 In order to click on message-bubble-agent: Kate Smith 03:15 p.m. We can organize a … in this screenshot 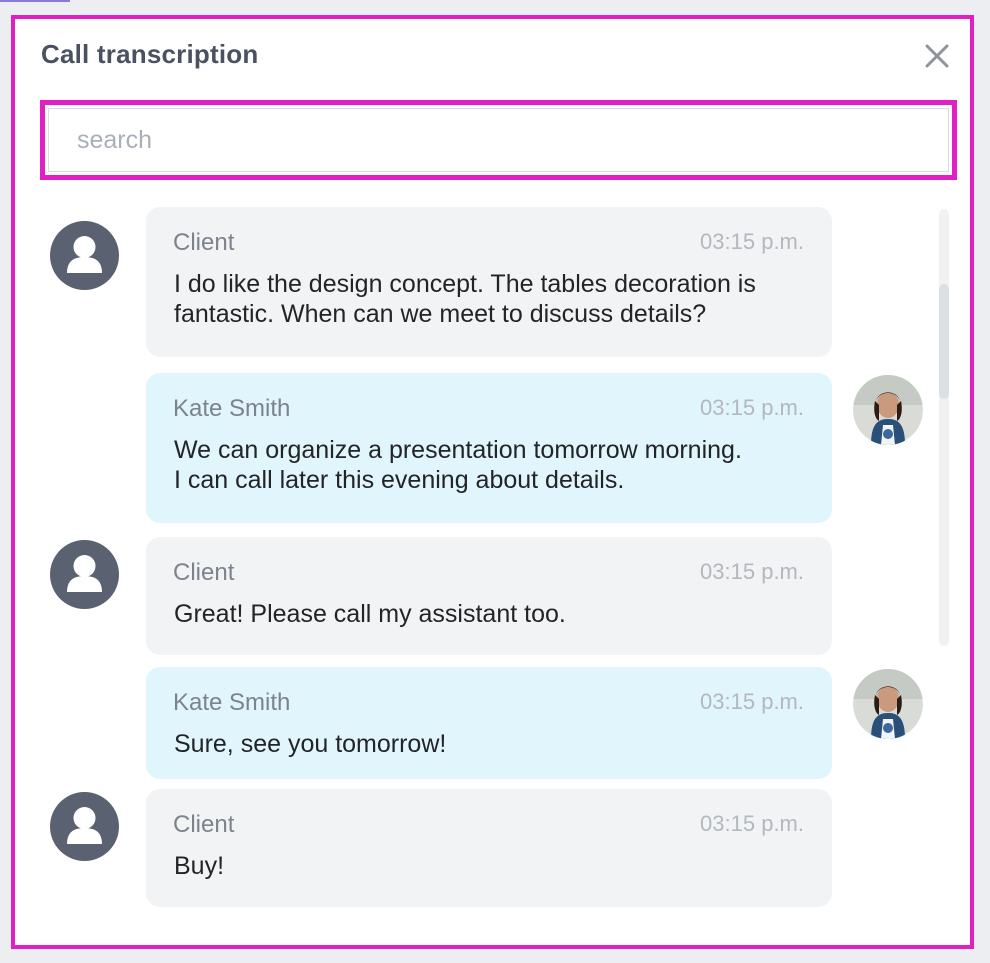, I will do `click(489, 448)`.